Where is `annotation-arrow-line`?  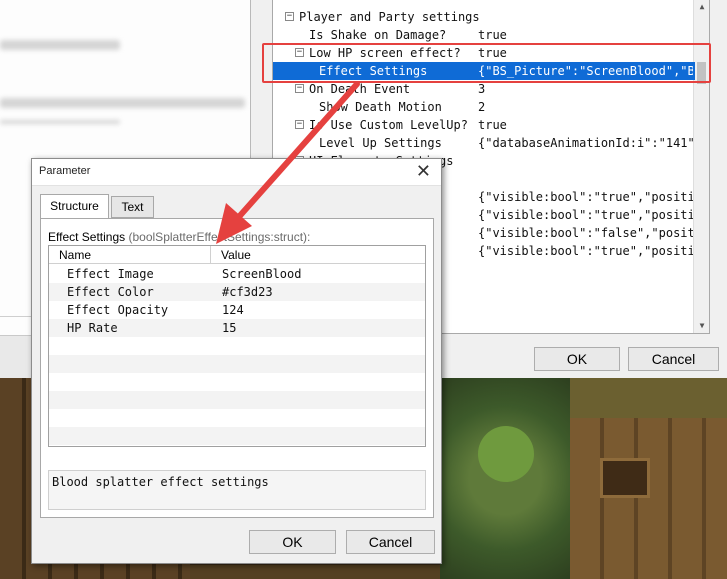 annotation-arrow-line is located at coordinates (297, 151).